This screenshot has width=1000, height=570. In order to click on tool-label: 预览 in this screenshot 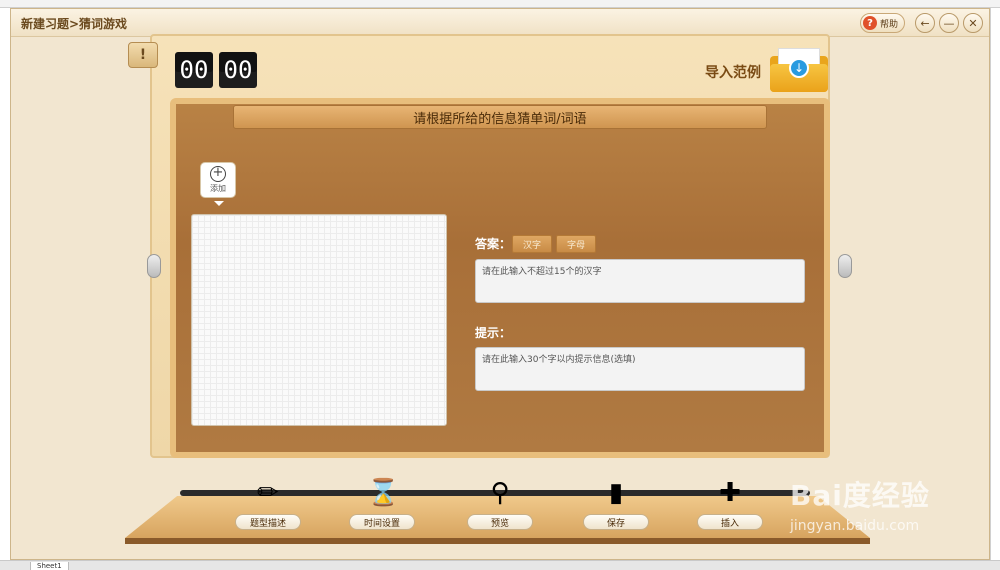, I will do `click(500, 522)`.